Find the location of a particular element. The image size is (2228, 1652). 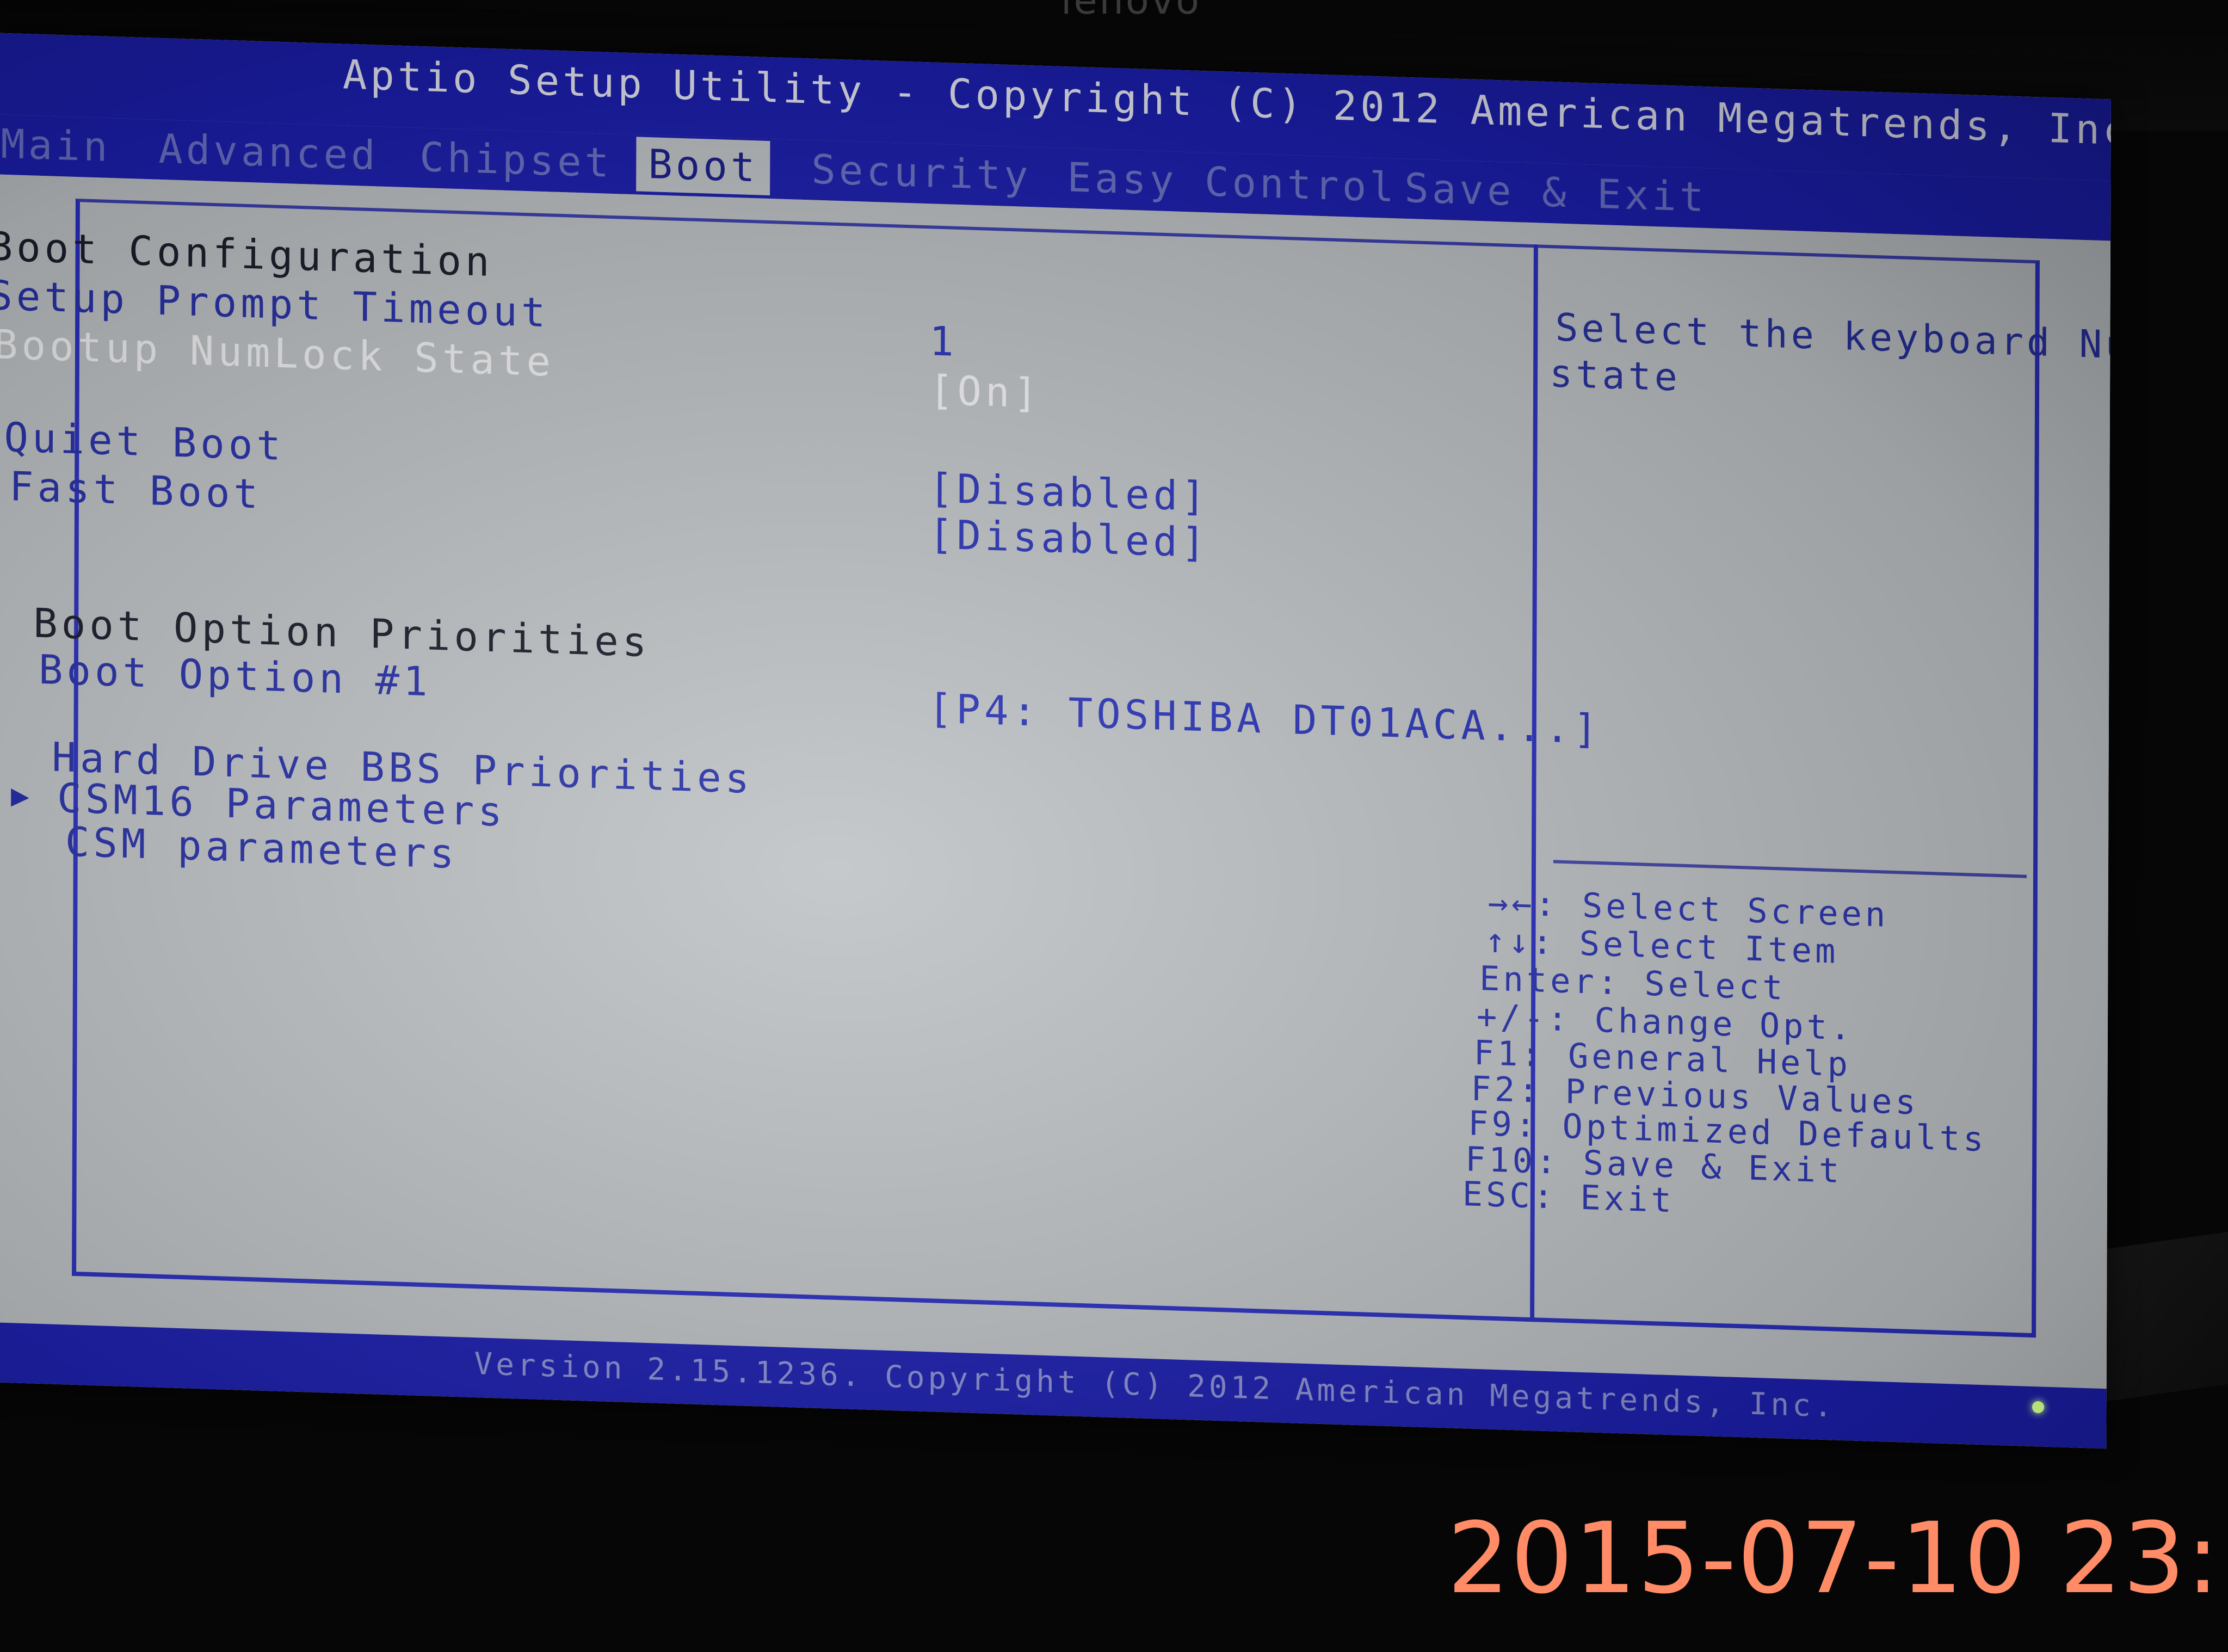

setting-quiet-boot: Quiet Boot is located at coordinates (144, 442).